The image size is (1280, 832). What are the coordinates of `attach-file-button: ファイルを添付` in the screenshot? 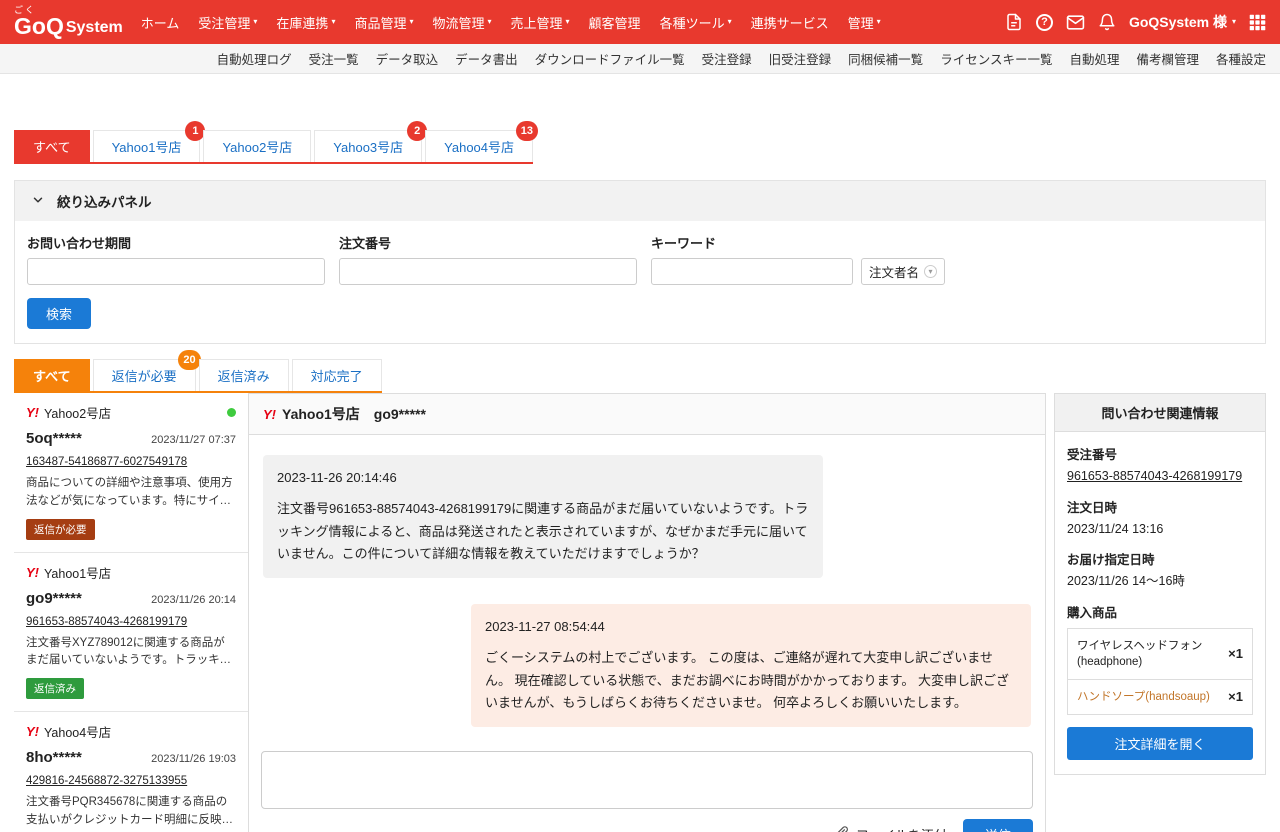 It's located at (891, 828).